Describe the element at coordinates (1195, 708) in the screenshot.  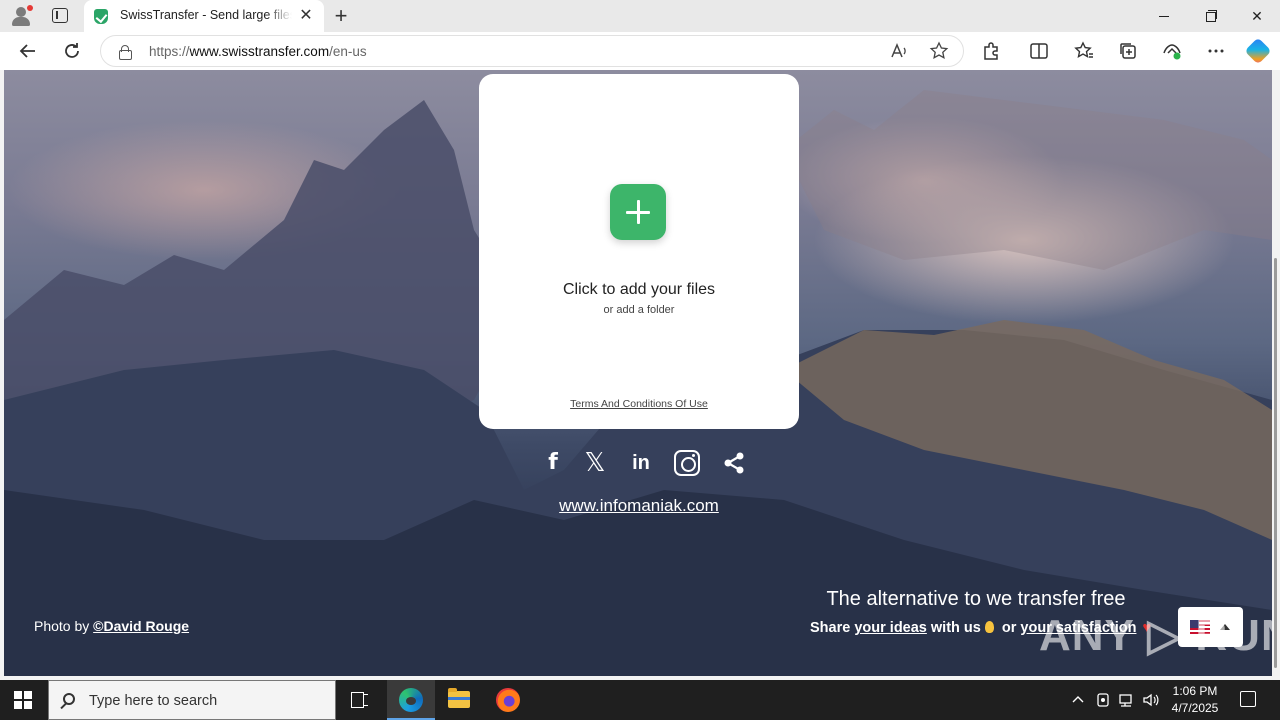
I see `clock-date: 4/7/2025` at that location.